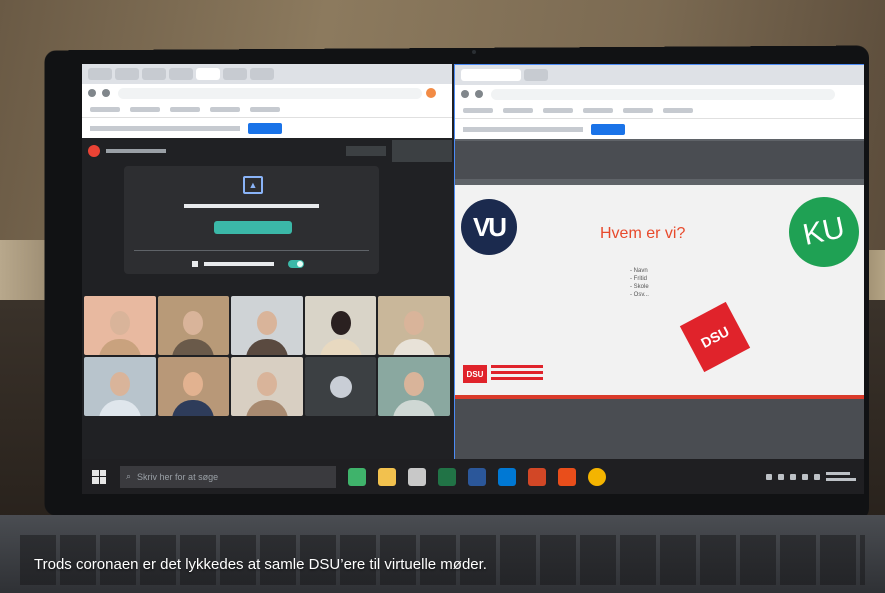  What do you see at coordinates (422, 151) in the screenshot?
I see `self-view-thumbnail` at bounding box center [422, 151].